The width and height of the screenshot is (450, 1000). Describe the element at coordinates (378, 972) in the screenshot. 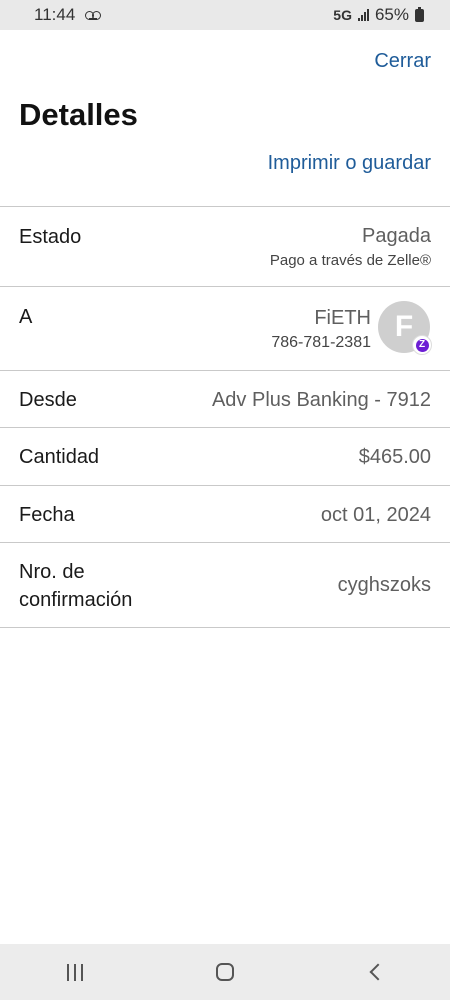

I see `back-icon` at that location.